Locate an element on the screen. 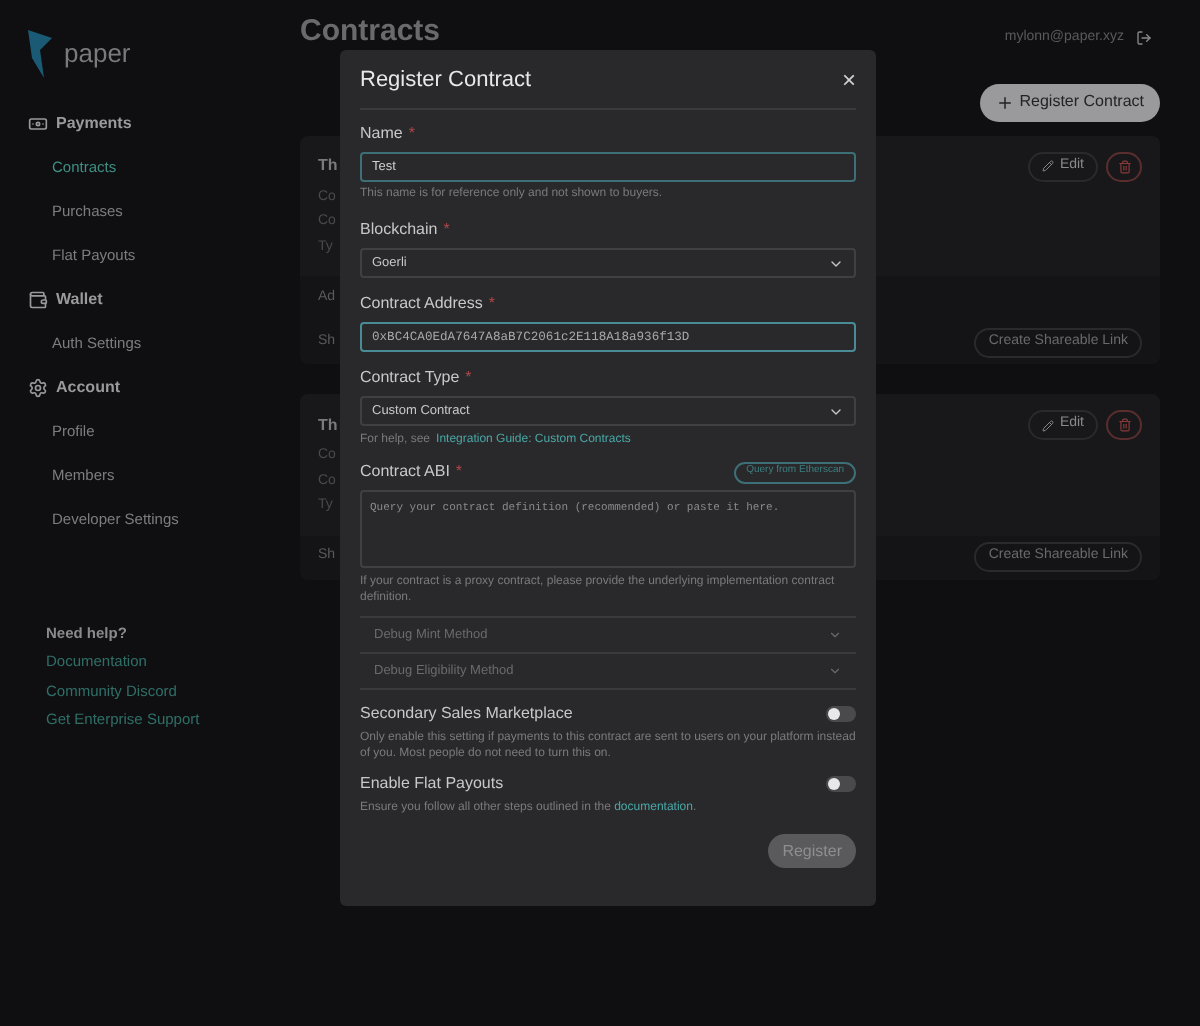  section-title: Payments is located at coordinates (94, 124).